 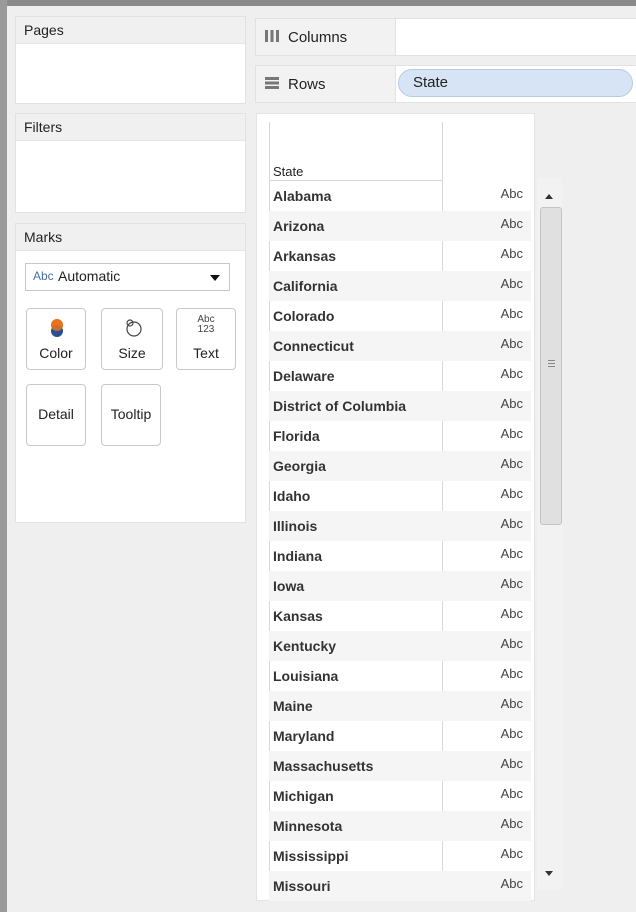 What do you see at coordinates (311, 856) in the screenshot?
I see `state-name: Mississippi` at bounding box center [311, 856].